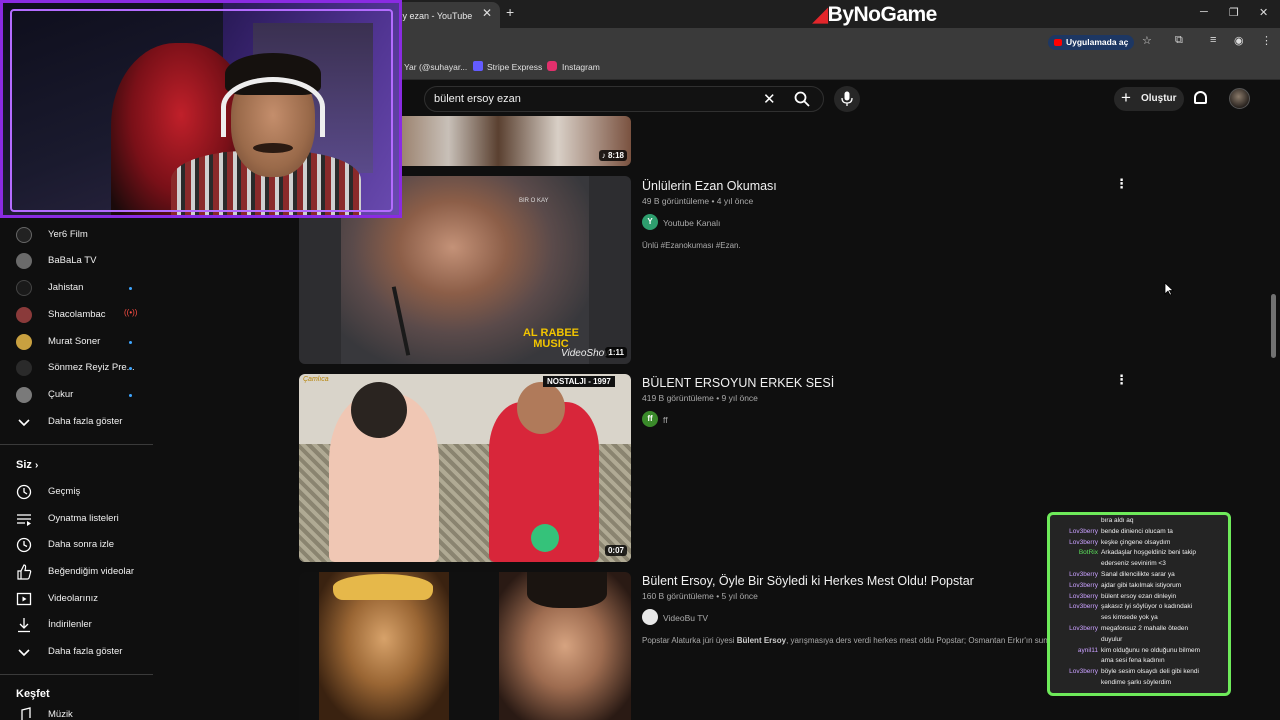 This screenshot has height=720, width=1280. Describe the element at coordinates (24, 599) in the screenshot. I see `your-videos-icon` at that location.